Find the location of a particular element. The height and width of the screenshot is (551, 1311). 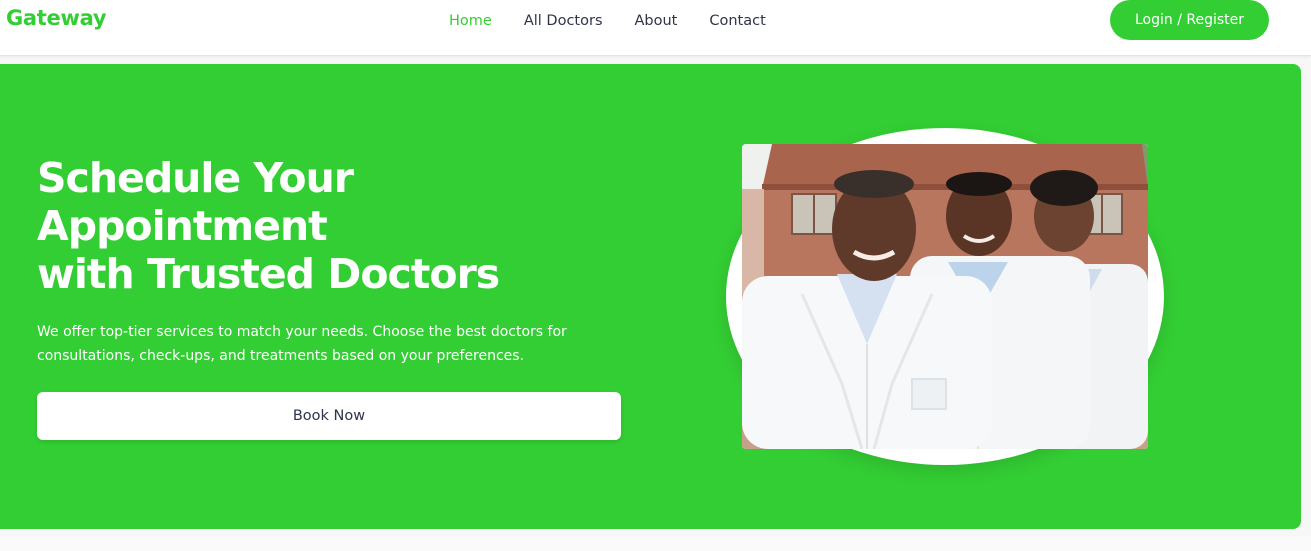

nav-link-about: About is located at coordinates (656, 21).